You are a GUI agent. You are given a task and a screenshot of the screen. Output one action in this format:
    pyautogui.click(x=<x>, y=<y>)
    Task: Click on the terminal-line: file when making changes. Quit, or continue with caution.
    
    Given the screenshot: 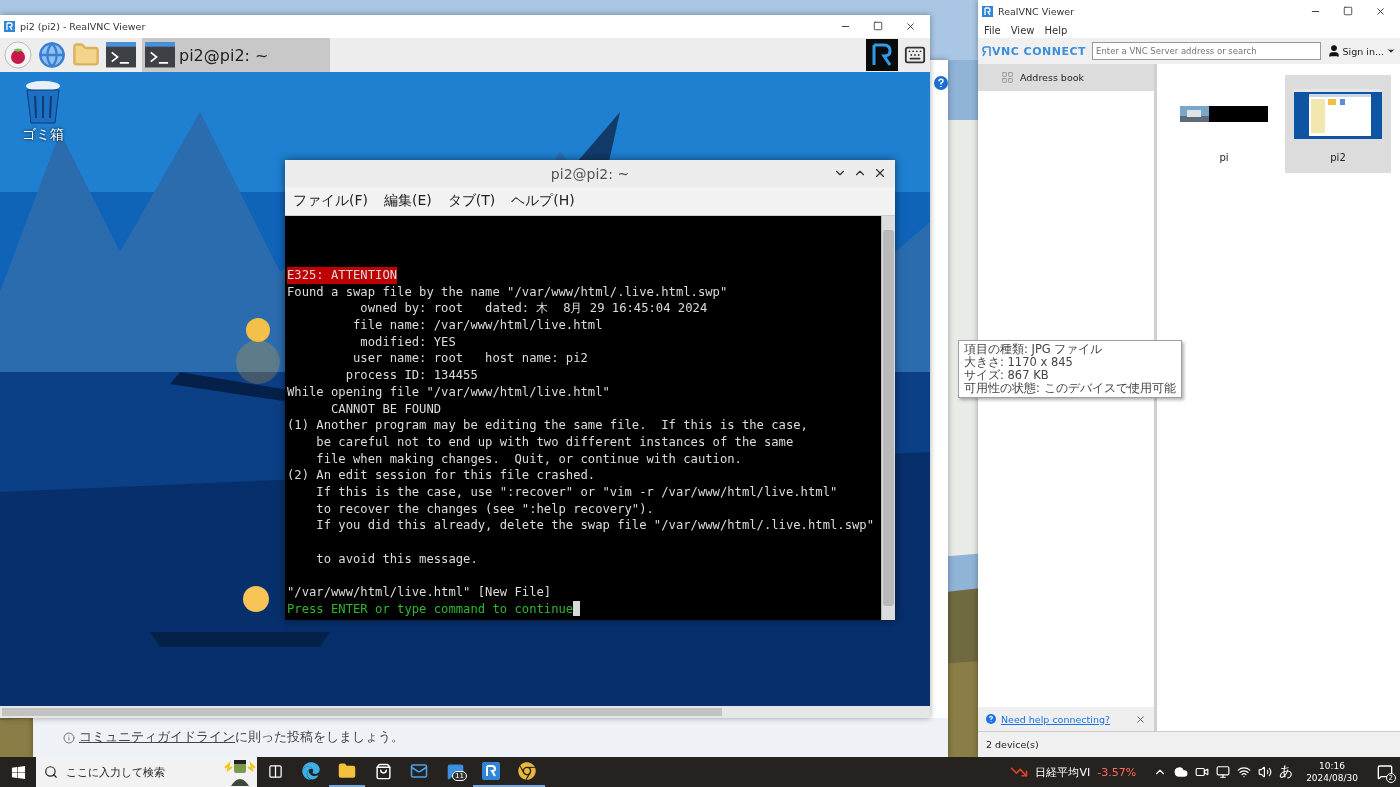 What is the action you would take?
    pyautogui.click(x=528, y=459)
    